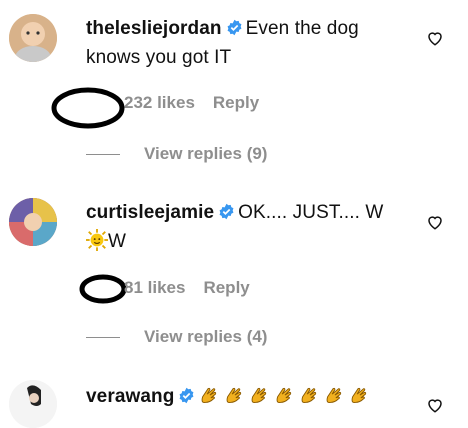 The height and width of the screenshot is (428, 468). Describe the element at coordinates (159, 102) in the screenshot. I see `likes-count: 232 likes` at that location.